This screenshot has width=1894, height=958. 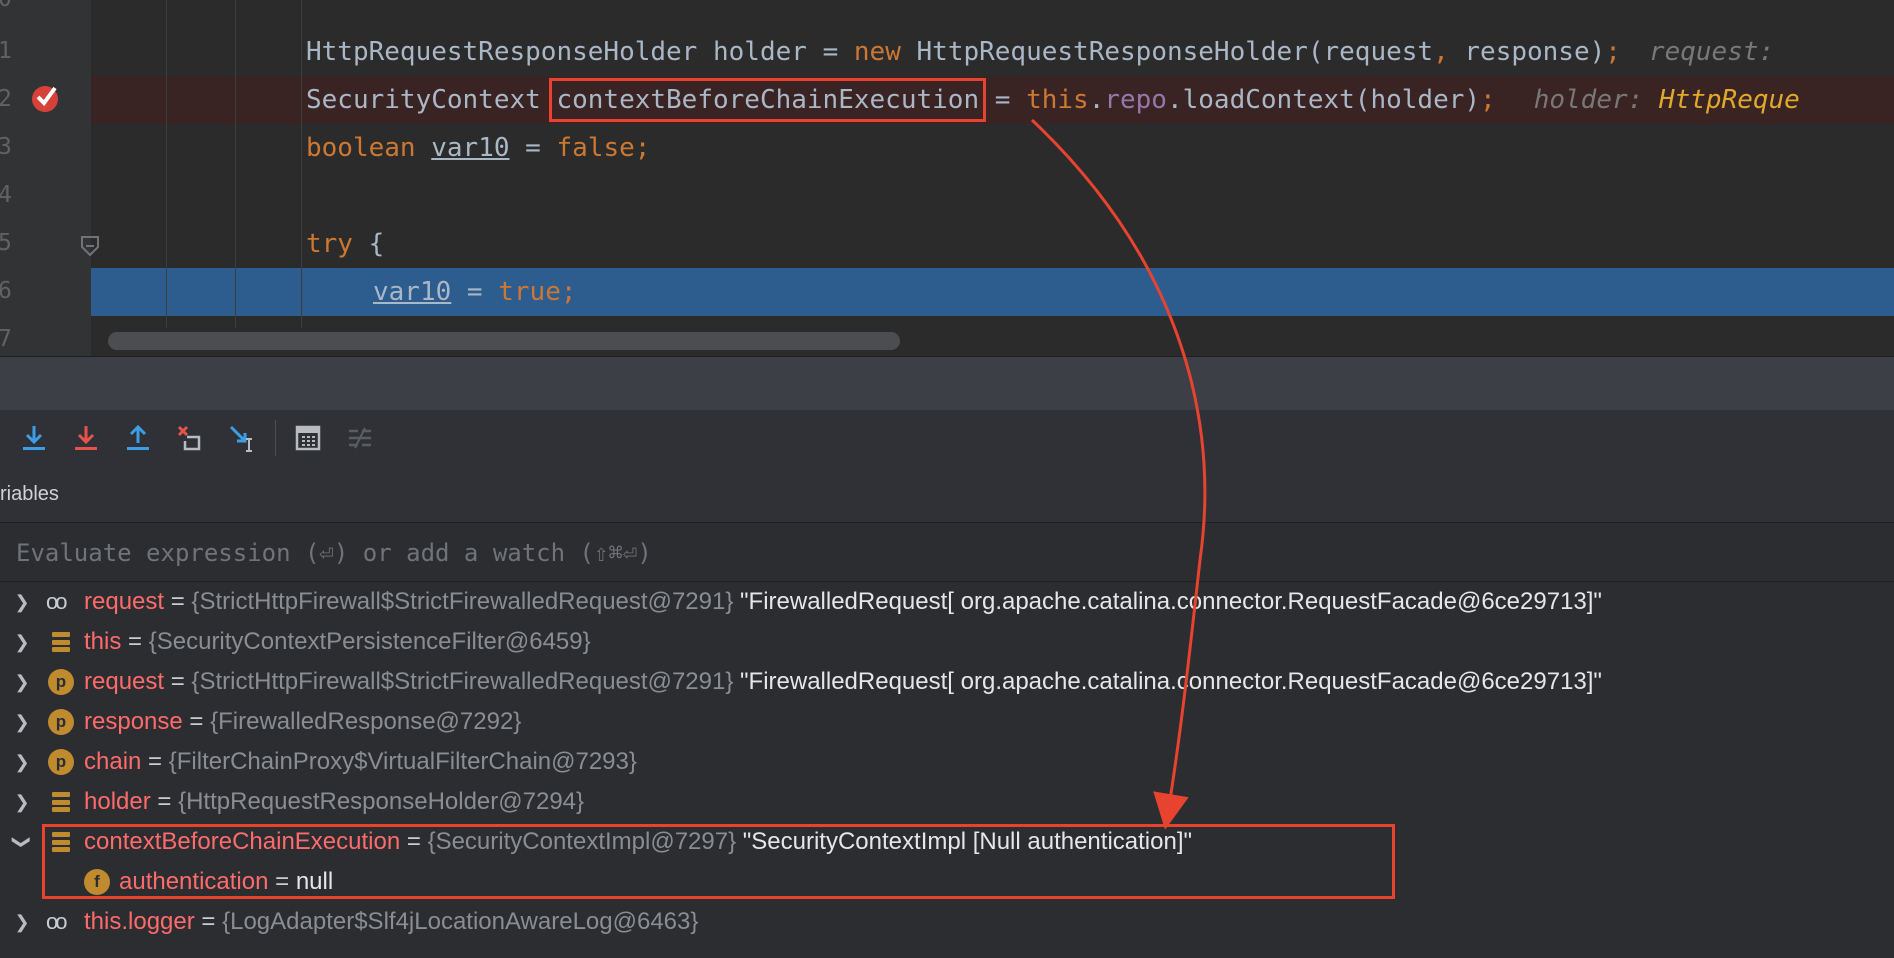 I want to click on code-line-6: var10 = true;, so click(x=475, y=292).